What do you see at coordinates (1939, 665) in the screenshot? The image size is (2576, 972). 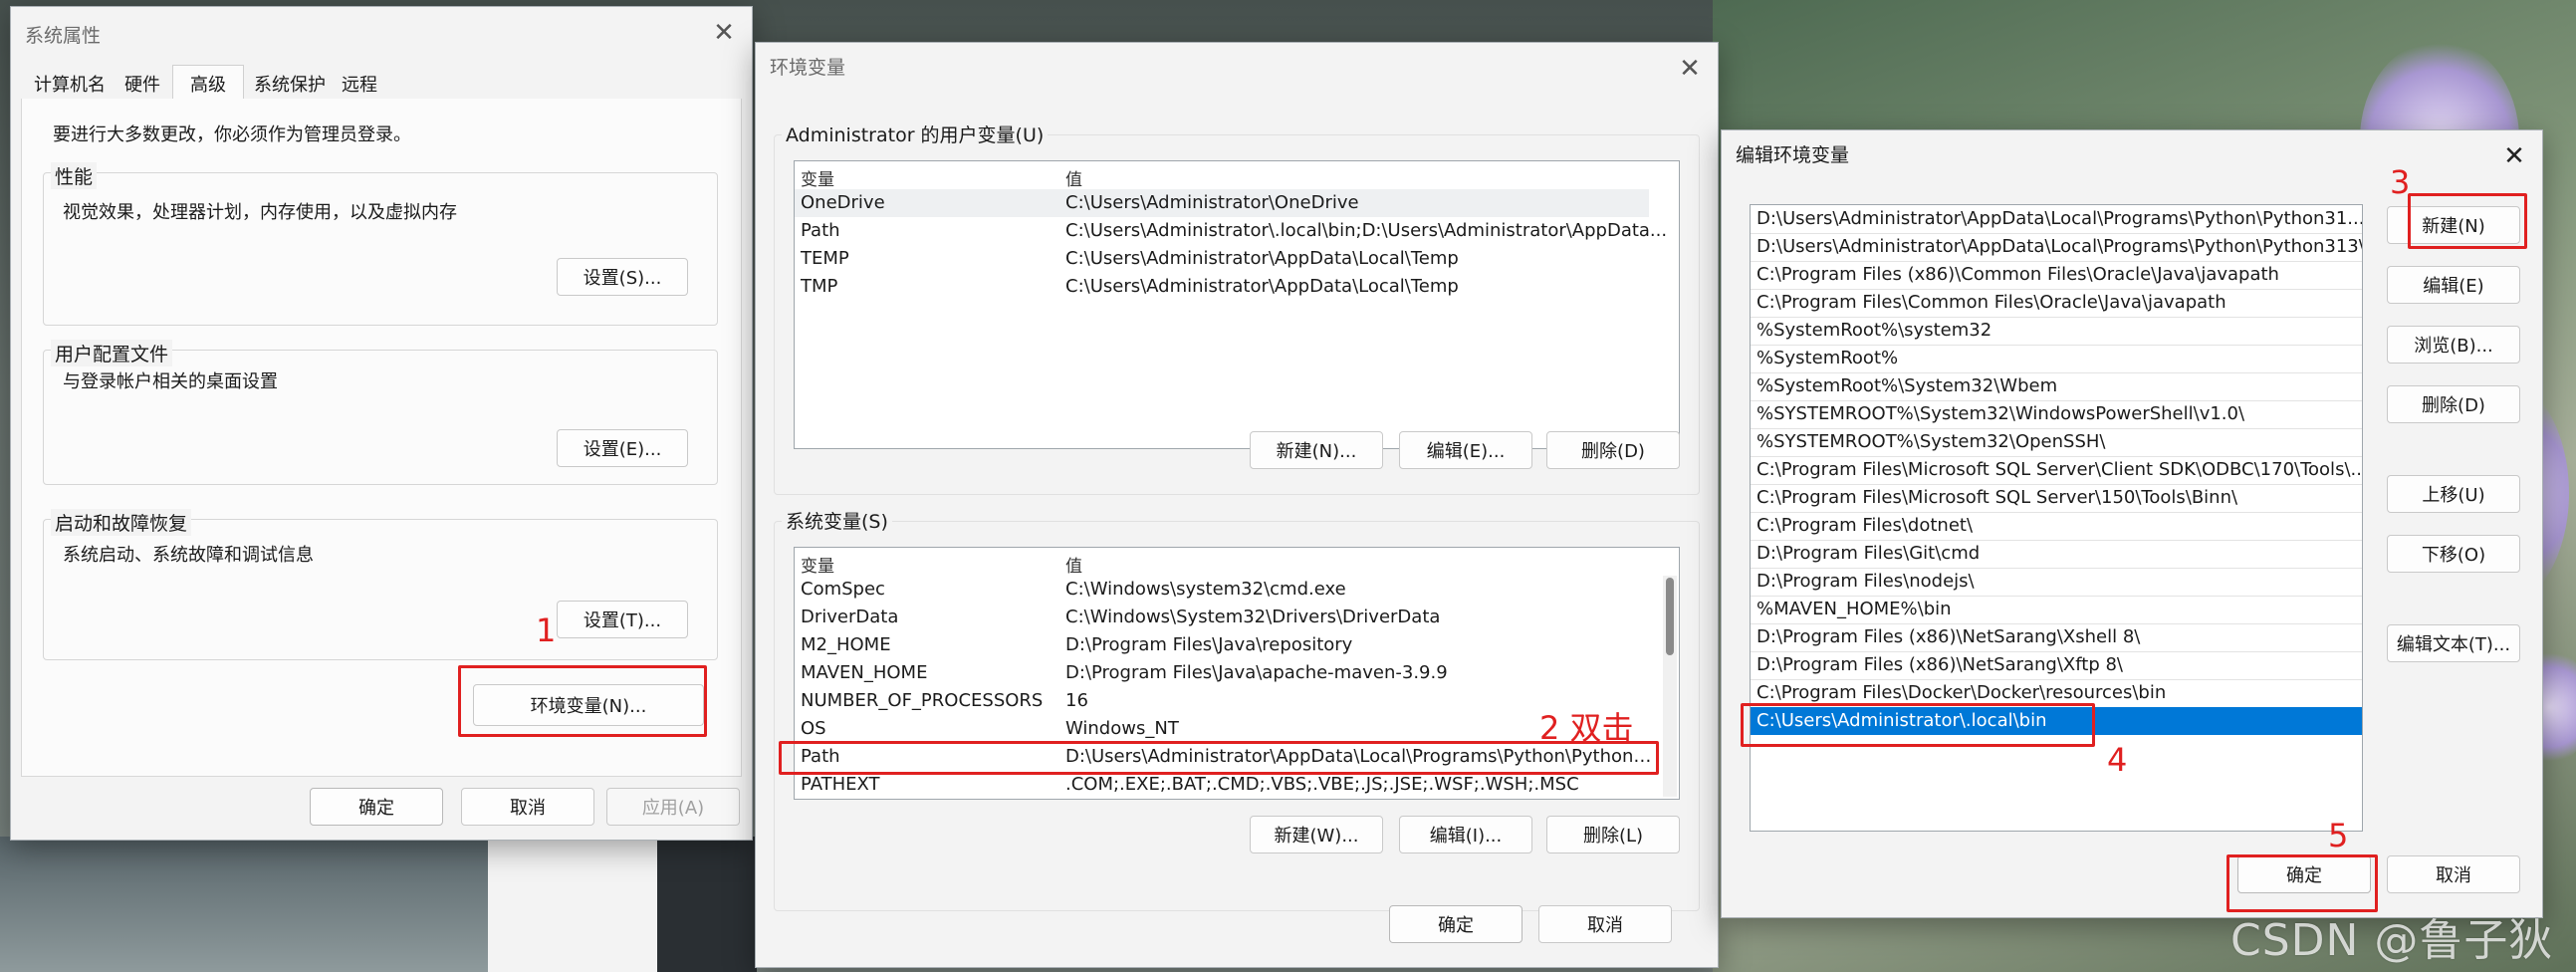 I see `path-text: D:\Program Files (x86)\NetSarang\Xftp 8\` at bounding box center [1939, 665].